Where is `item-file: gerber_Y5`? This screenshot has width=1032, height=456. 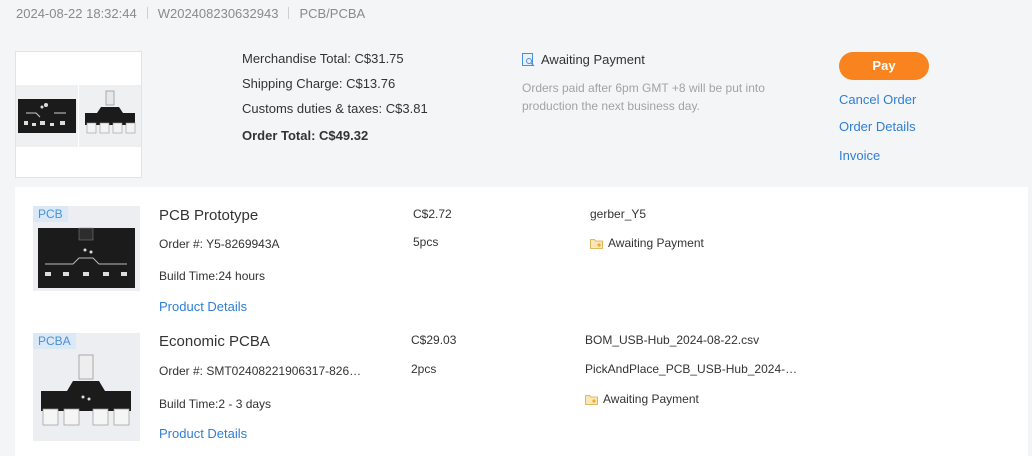
item-file: gerber_Y5 is located at coordinates (618, 214).